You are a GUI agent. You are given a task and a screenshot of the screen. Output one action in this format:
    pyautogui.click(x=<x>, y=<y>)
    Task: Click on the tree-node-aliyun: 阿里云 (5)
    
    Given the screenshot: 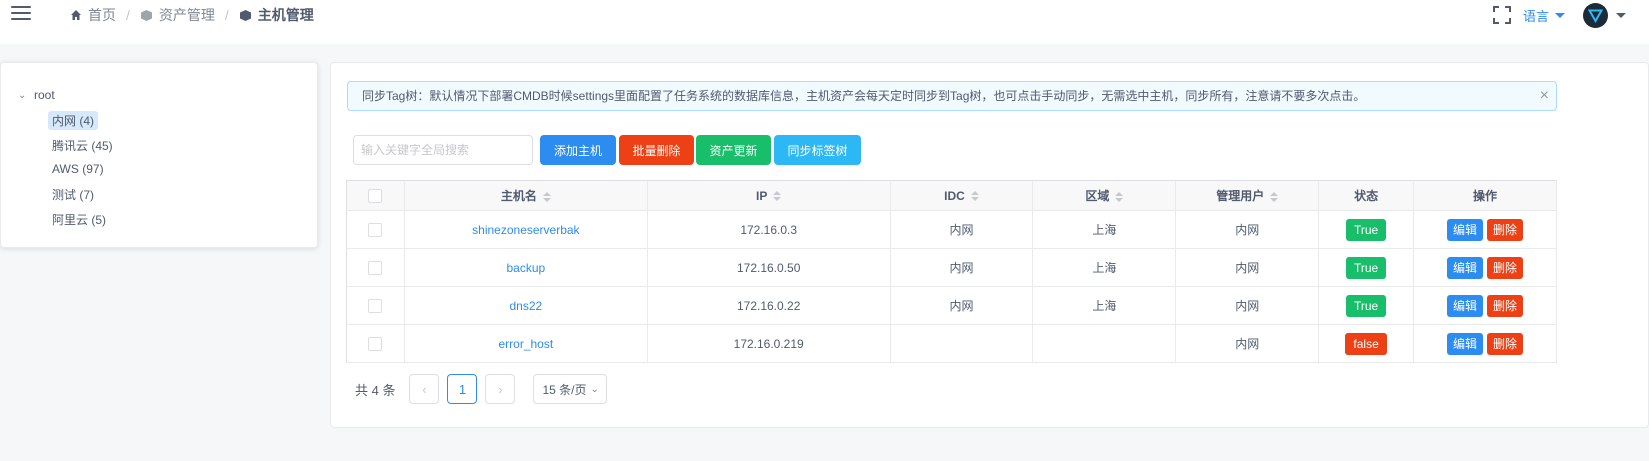 What is the action you would take?
    pyautogui.click(x=79, y=219)
    